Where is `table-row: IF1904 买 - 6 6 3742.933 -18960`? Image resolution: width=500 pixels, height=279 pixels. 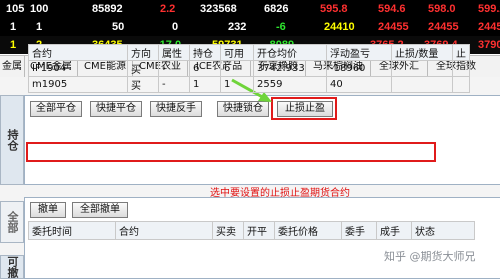 table-row: IF1904 买 - 6 6 3742.933 -18960 is located at coordinates (249, 68).